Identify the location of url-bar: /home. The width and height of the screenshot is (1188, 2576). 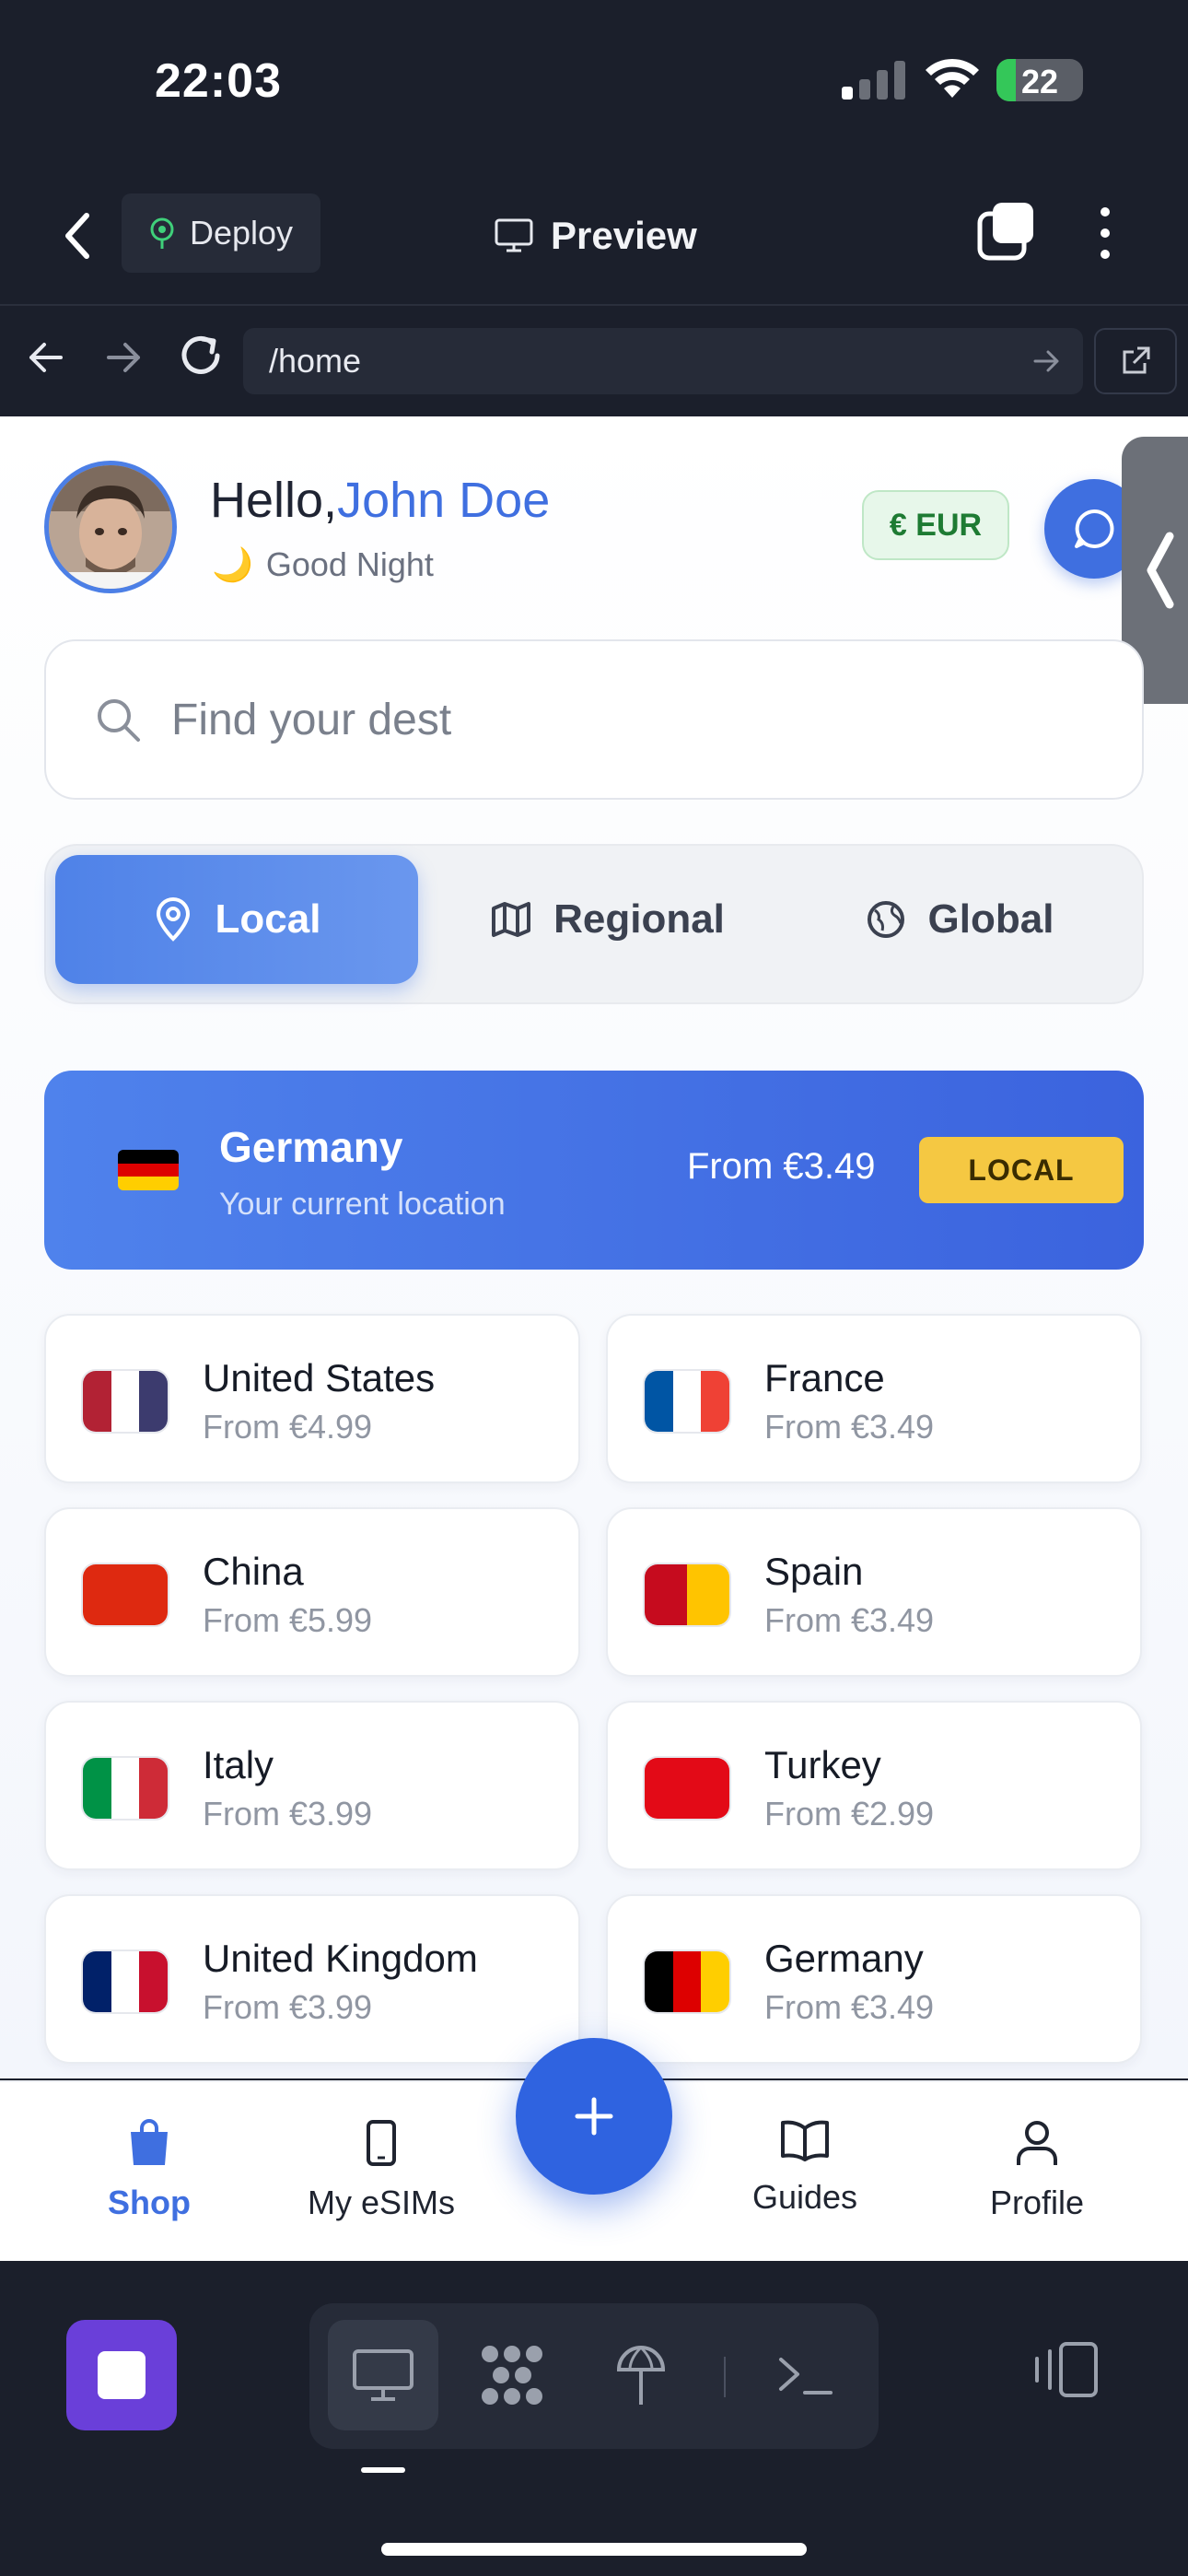
(663, 361).